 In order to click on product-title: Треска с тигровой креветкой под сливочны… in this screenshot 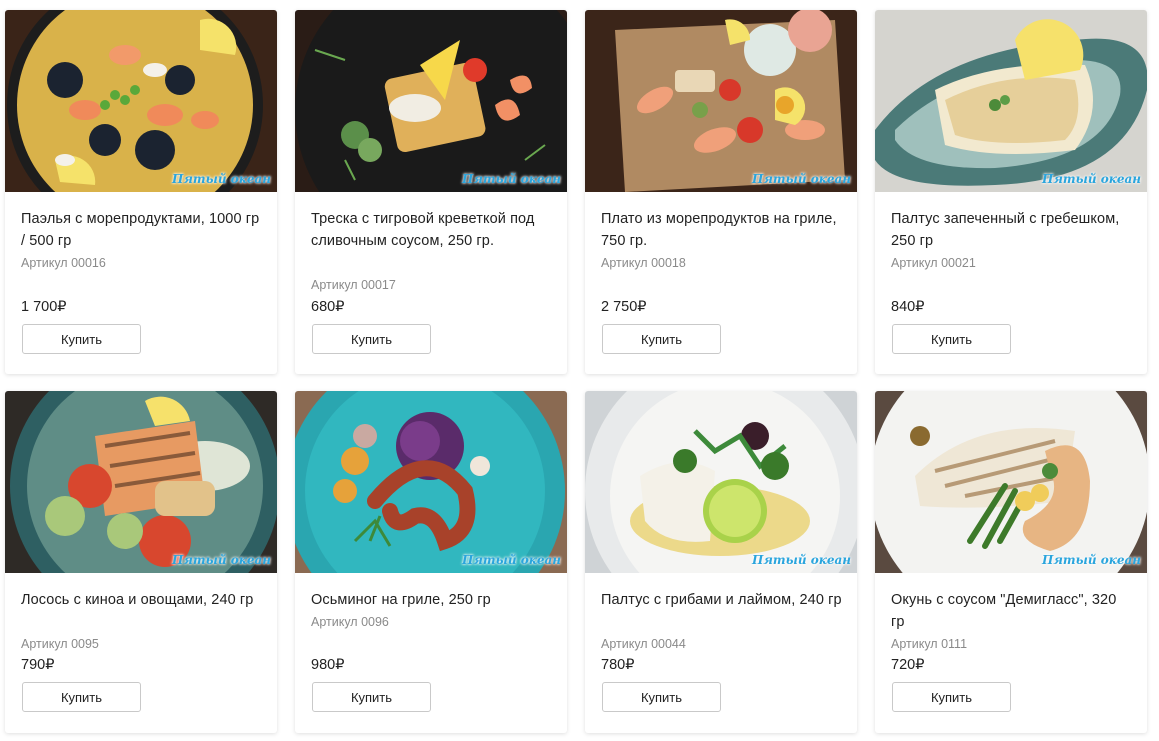, I will do `click(432, 230)`.